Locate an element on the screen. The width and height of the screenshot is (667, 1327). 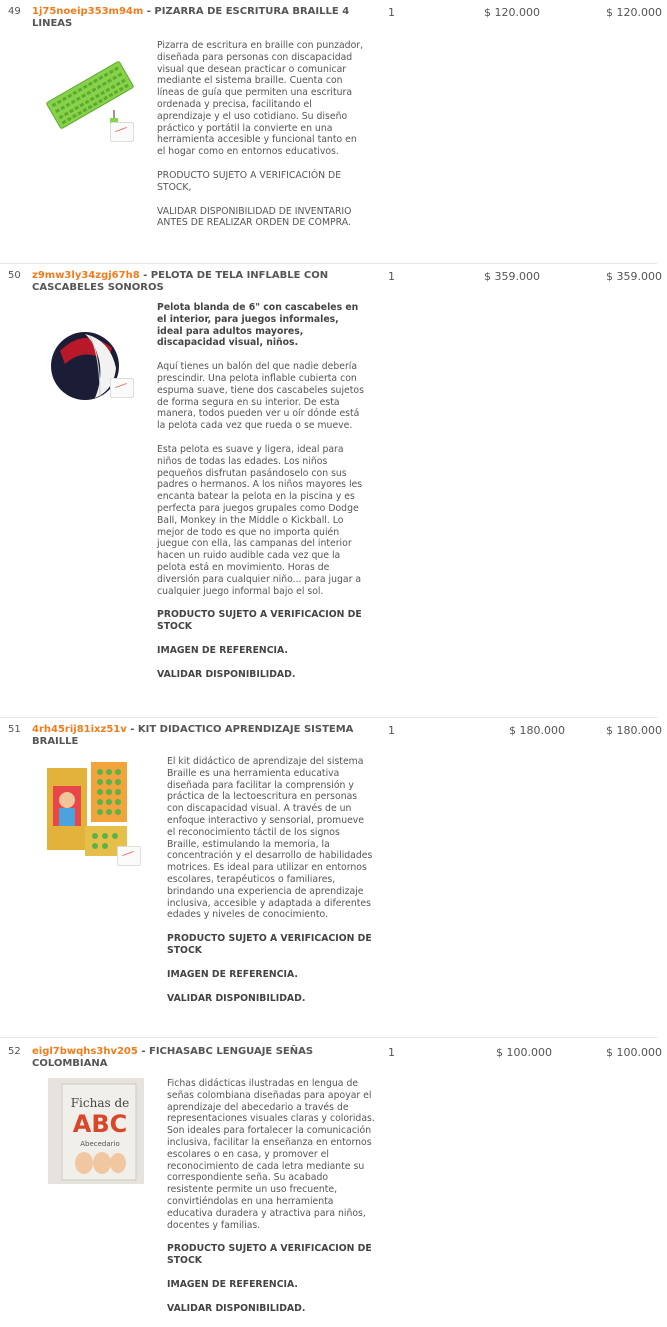
item-number: 50 is located at coordinates (14, 275).